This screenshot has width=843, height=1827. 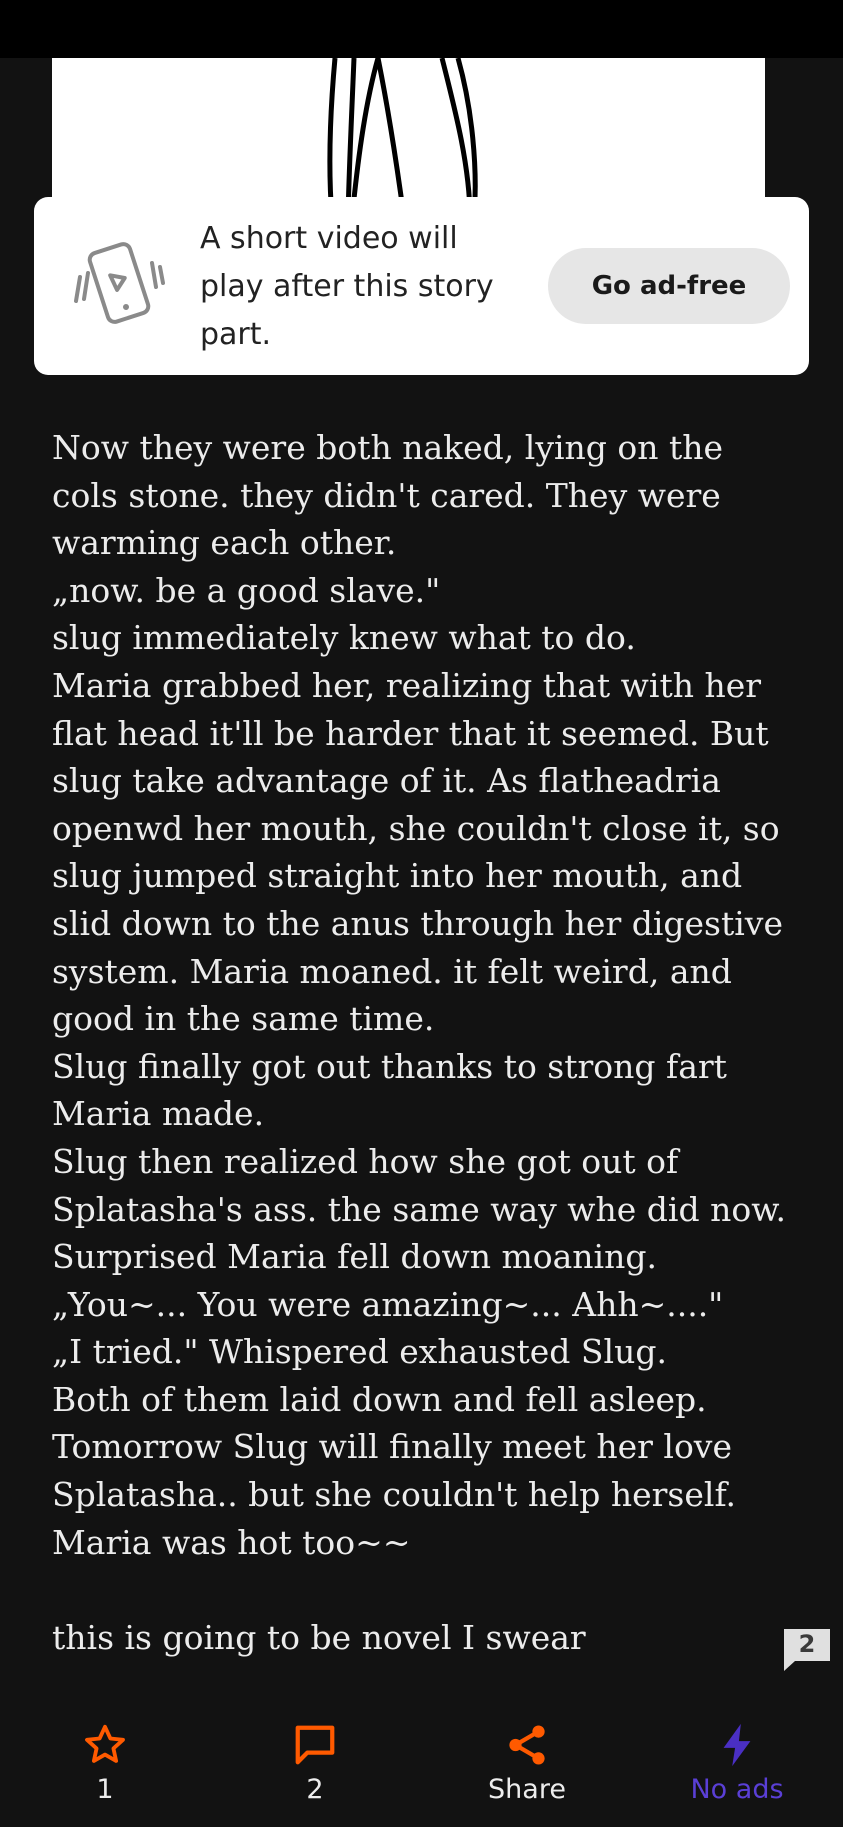 I want to click on story-line: system. Maria moaned. it felt weird, and, so click(x=392, y=971).